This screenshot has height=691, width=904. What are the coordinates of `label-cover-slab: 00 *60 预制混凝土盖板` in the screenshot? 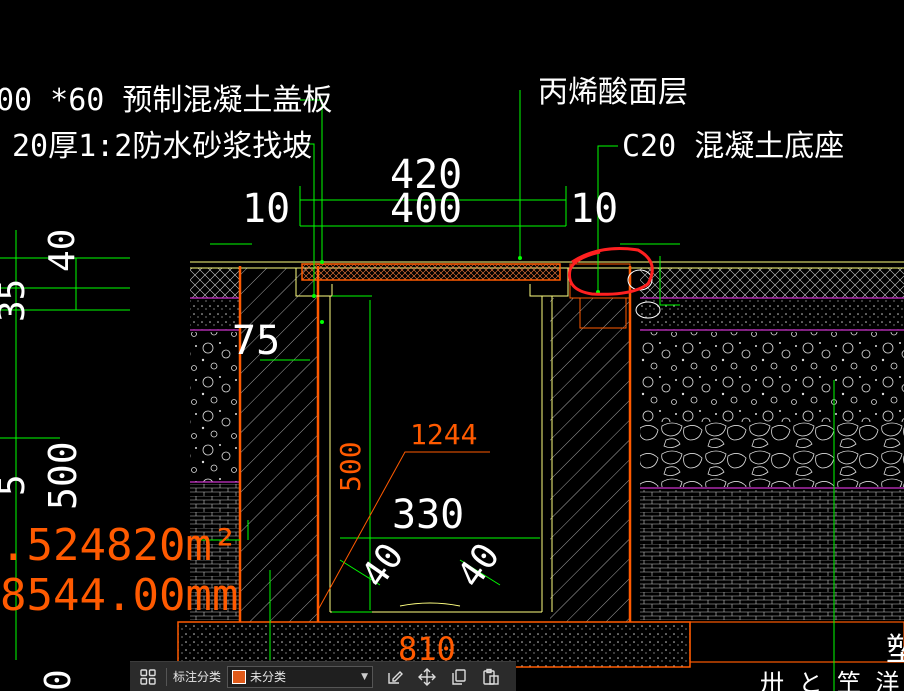 It's located at (166, 100).